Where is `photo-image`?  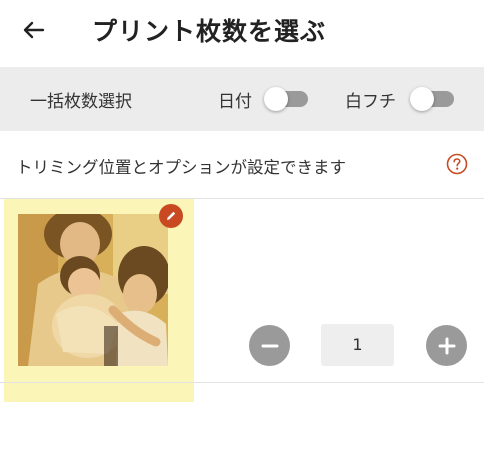
photo-image is located at coordinates (93, 290).